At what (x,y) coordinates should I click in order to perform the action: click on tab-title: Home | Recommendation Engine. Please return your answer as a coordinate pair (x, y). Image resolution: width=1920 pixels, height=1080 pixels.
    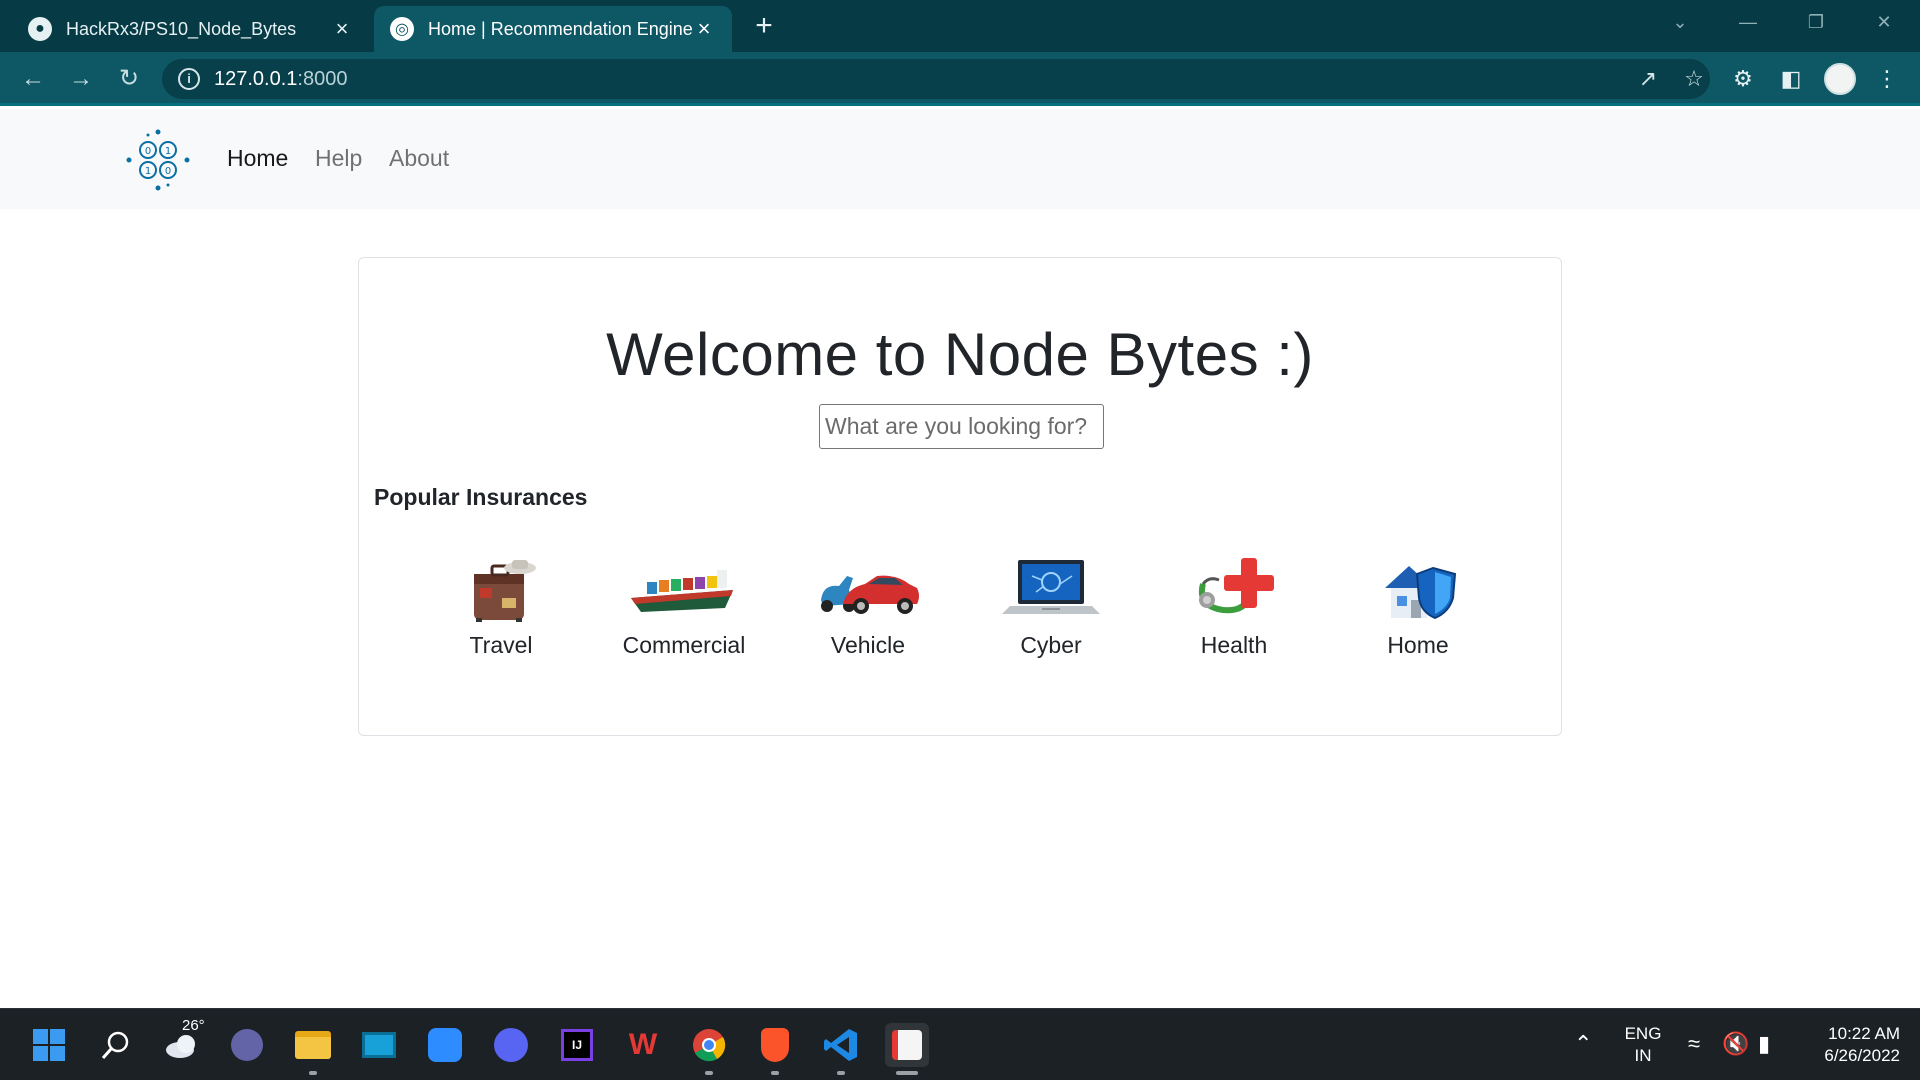
    Looking at the image, I should click on (560, 28).